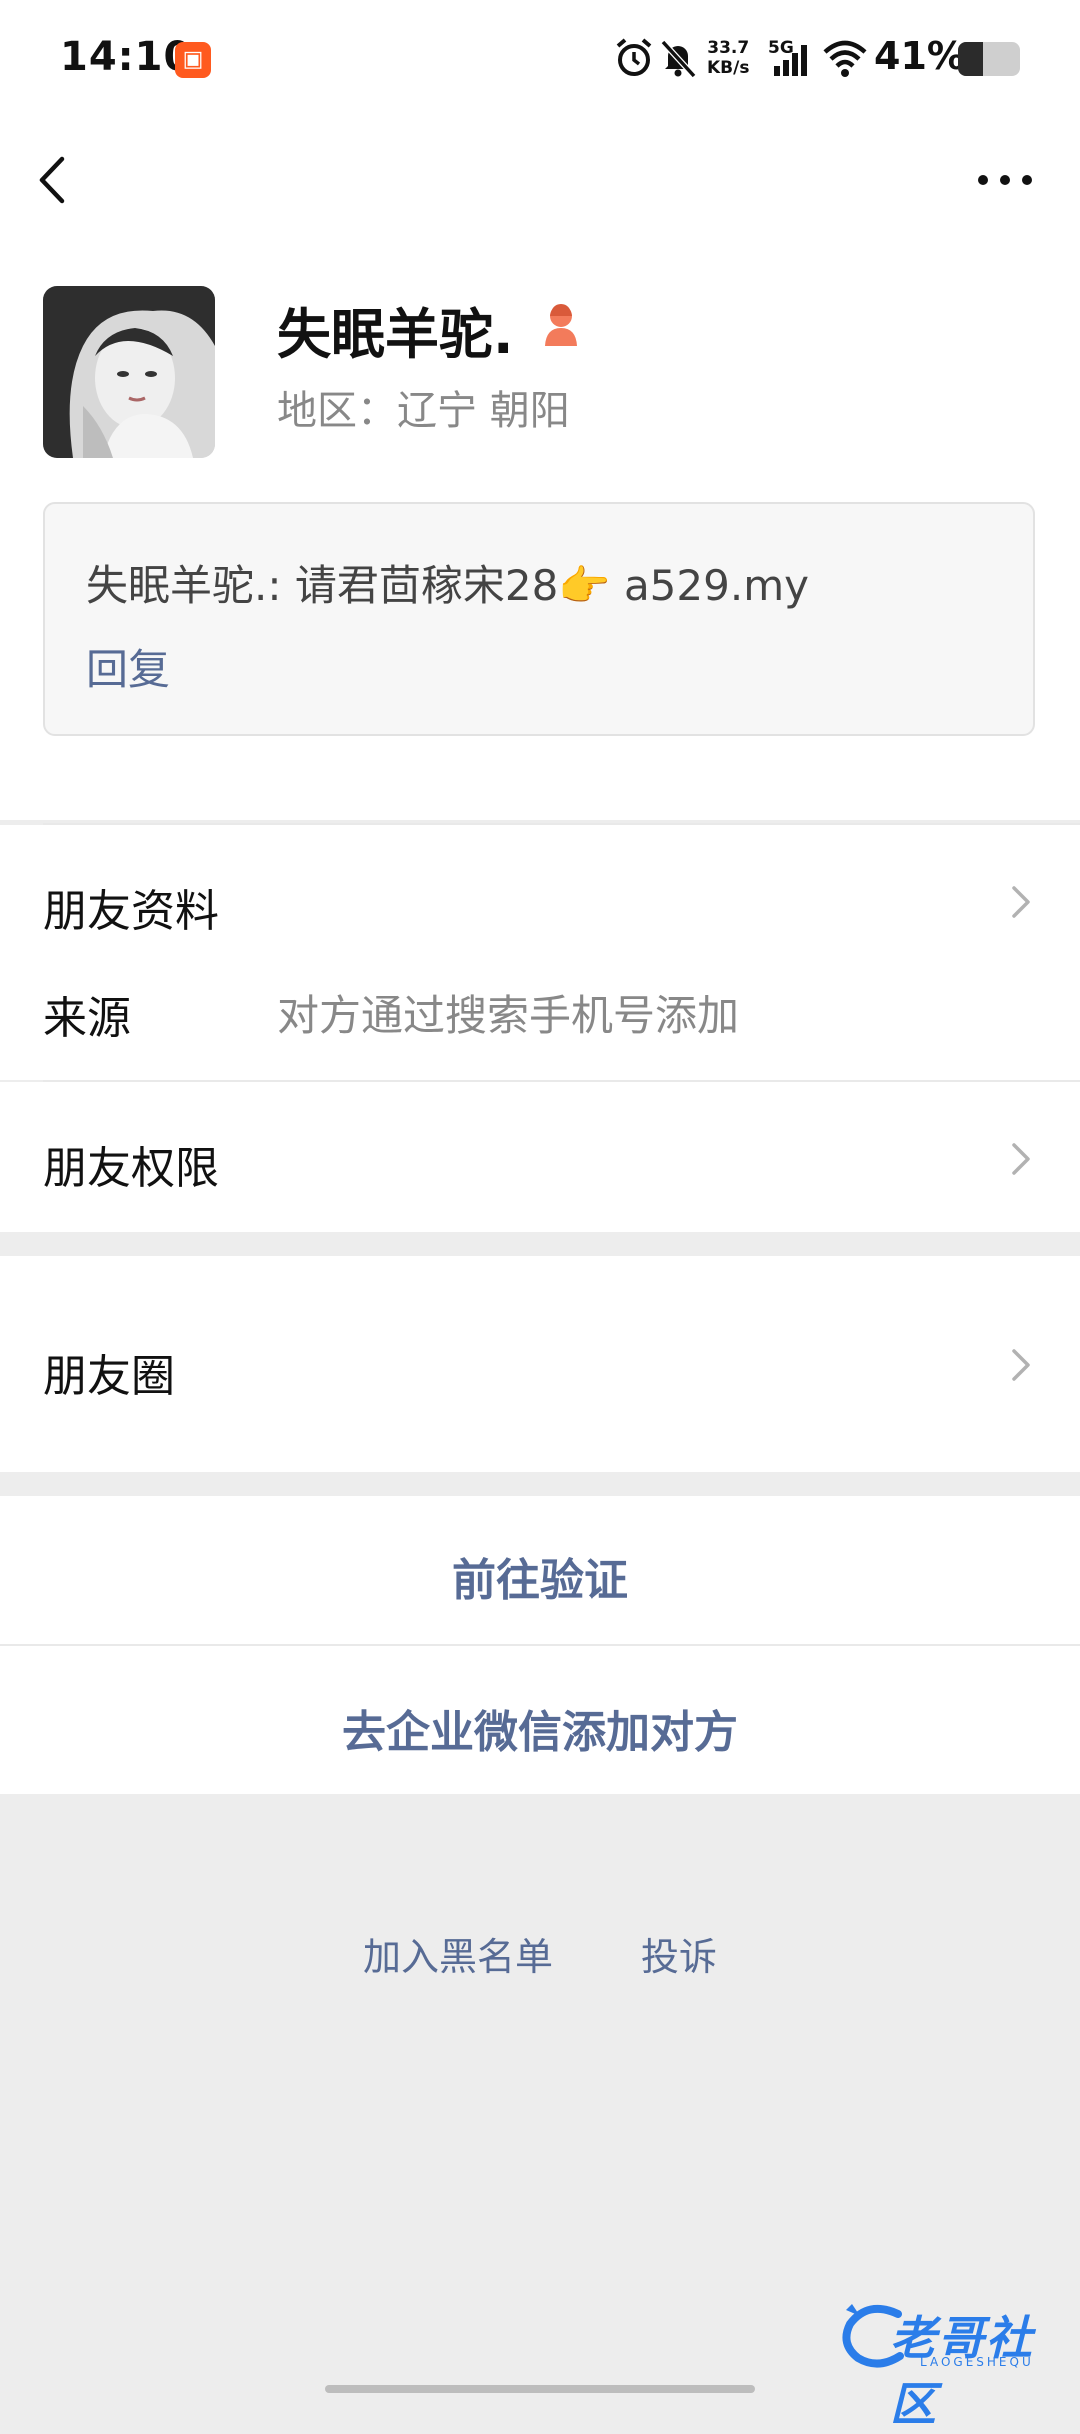 The width and height of the screenshot is (1080, 2434). I want to click on top-nav-bar, so click(540, 180).